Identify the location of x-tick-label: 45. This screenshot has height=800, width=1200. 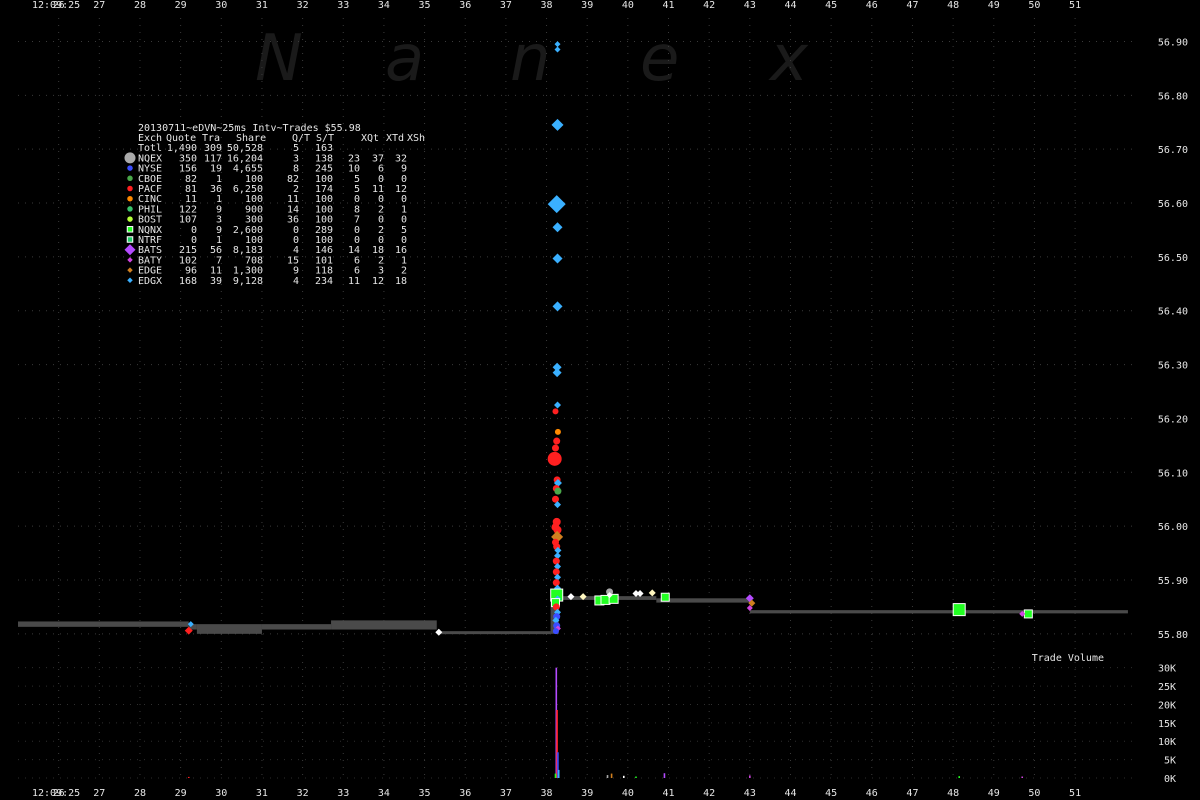
(831, 5).